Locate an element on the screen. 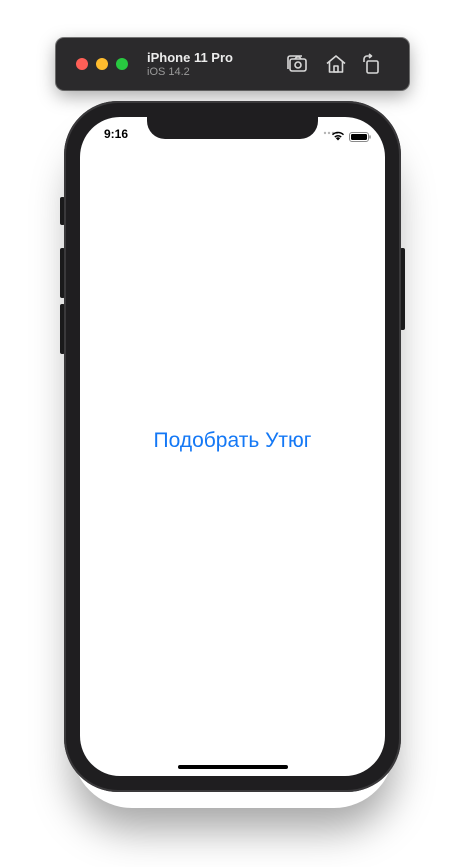  screenshot-icon is located at coordinates (297, 64).